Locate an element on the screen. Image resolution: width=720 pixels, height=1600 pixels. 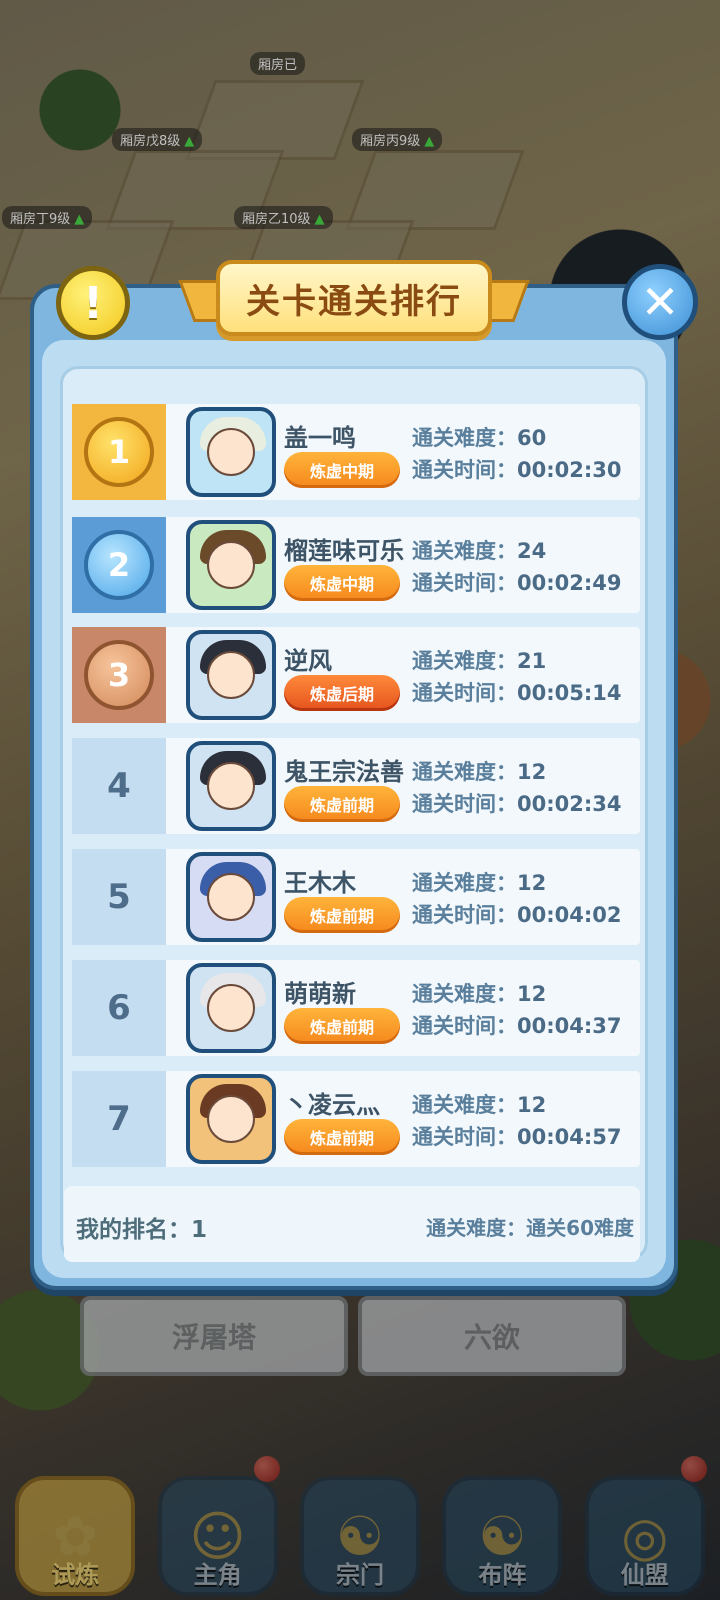
player-name: 榴莲味可乐 is located at coordinates (344, 551).